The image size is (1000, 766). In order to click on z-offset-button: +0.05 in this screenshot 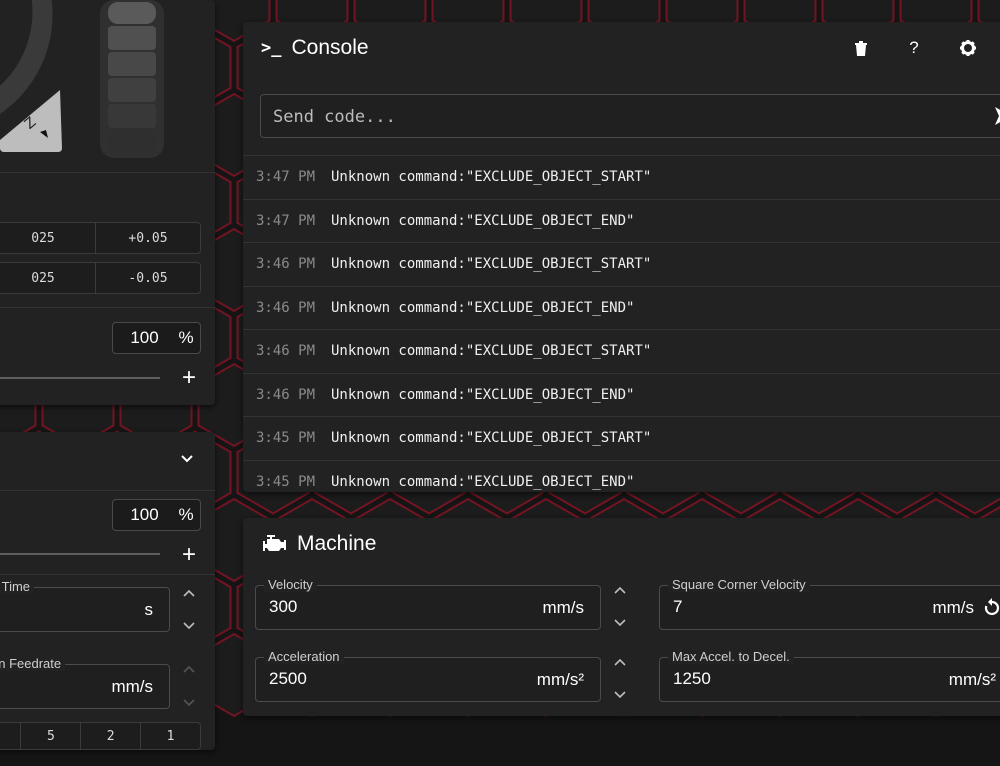, I will do `click(148, 238)`.